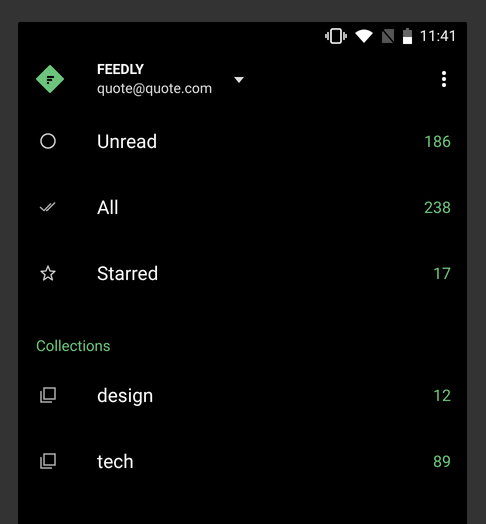 The image size is (486, 524). I want to click on clock-time: 11:41, so click(438, 36).